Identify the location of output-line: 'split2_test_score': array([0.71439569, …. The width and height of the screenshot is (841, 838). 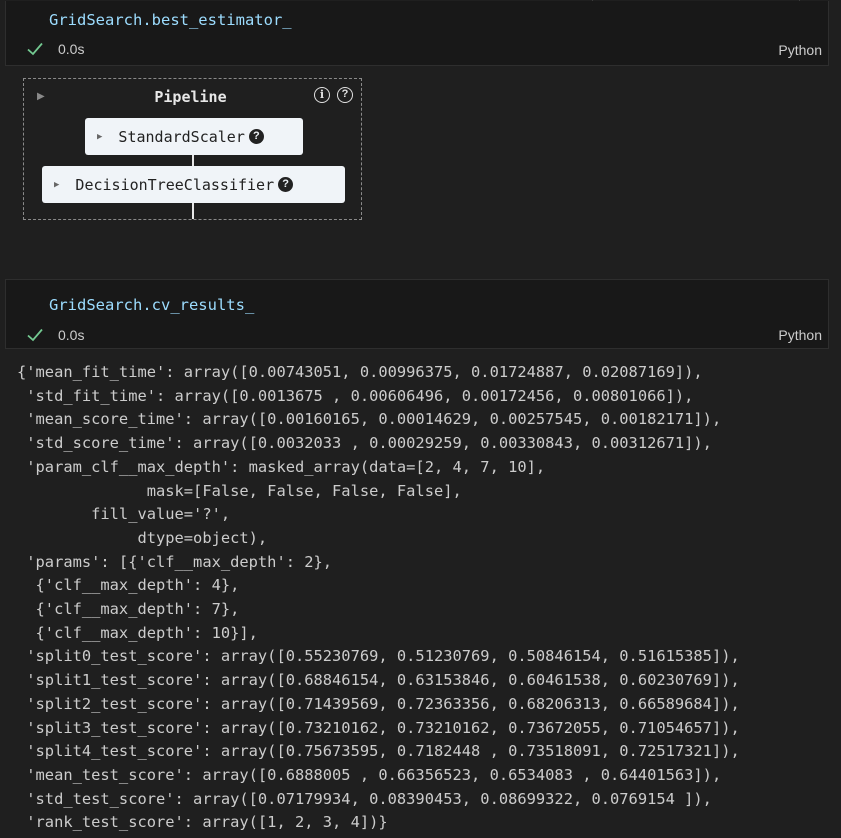
(378, 703).